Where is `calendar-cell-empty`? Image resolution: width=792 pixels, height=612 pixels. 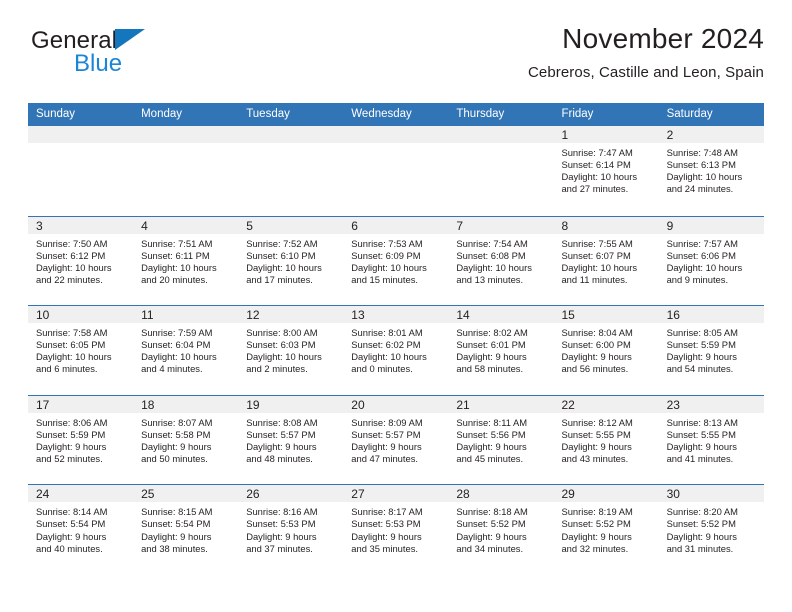 calendar-cell-empty is located at coordinates (291, 171).